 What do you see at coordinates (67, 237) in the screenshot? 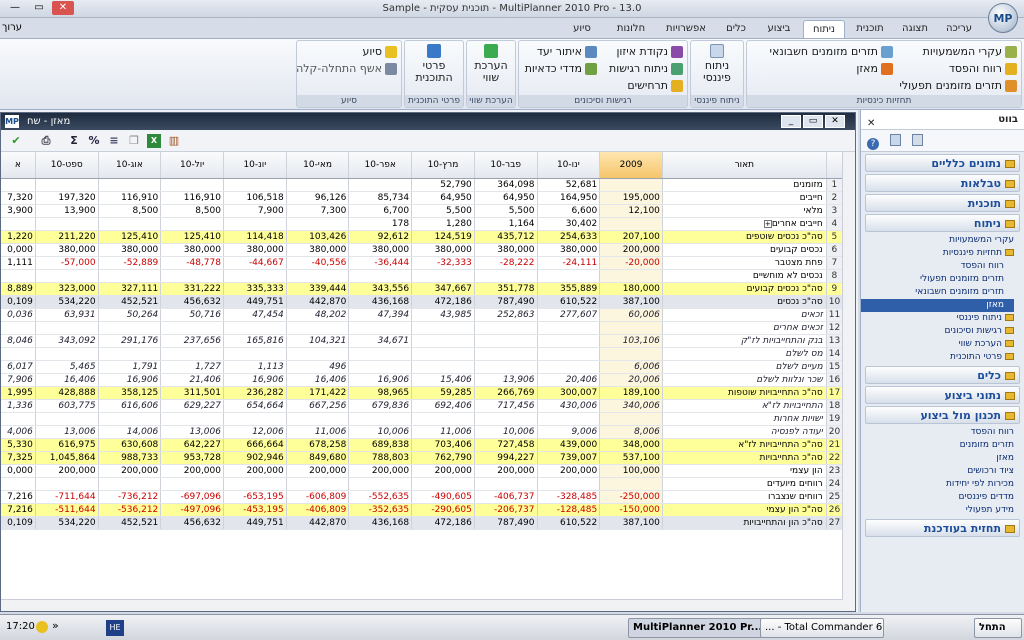
I see `table-cell: 211,220` at bounding box center [67, 237].